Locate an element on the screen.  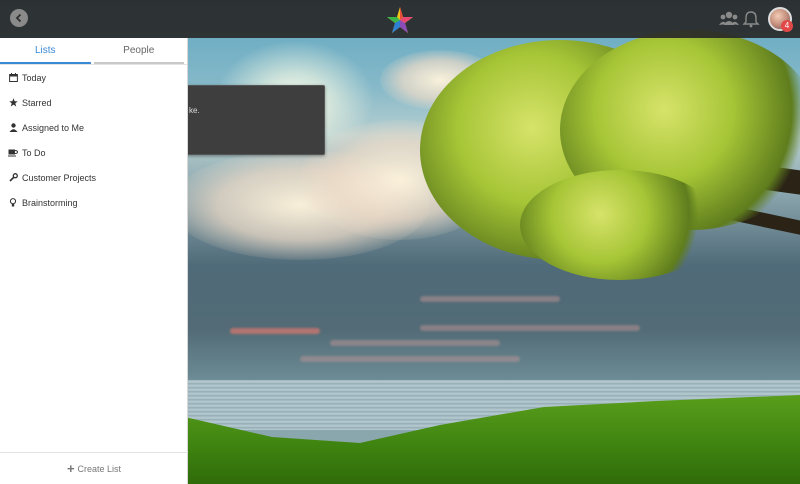
notification-badge: 4 is located at coordinates (787, 26).